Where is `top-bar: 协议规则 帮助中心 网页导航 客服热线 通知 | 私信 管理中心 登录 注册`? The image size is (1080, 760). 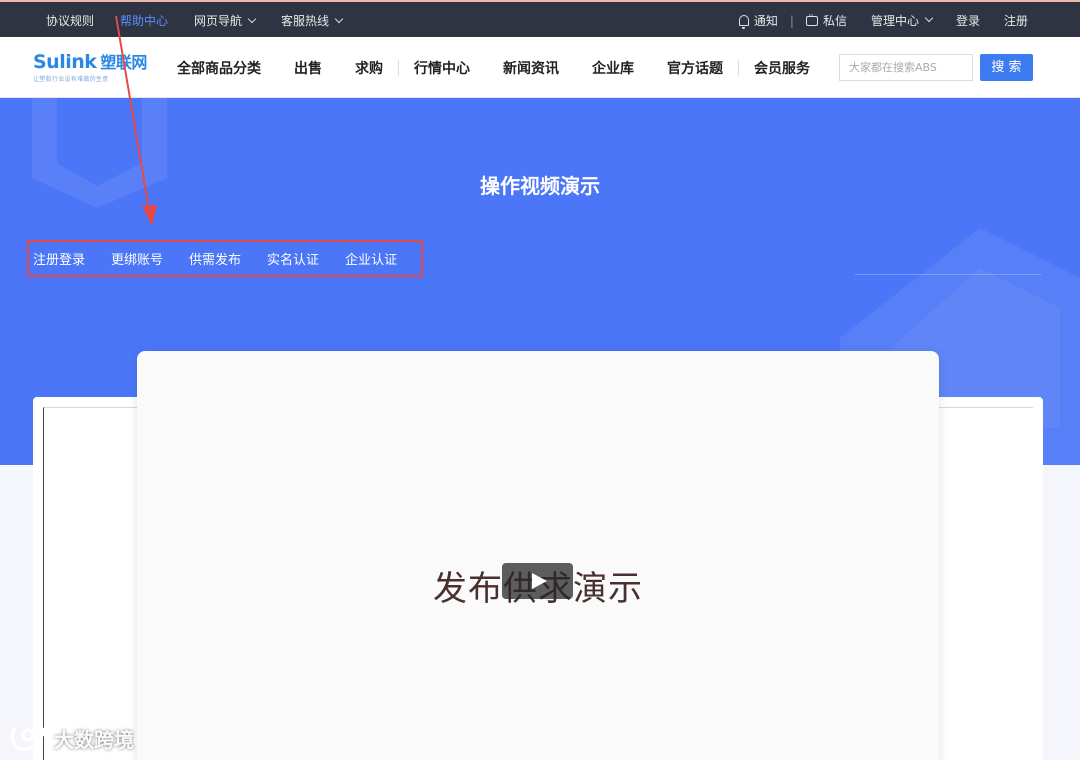 top-bar: 协议规则 帮助中心 网页导航 客服热线 通知 | 私信 管理中心 登录 注册 is located at coordinates (540, 18).